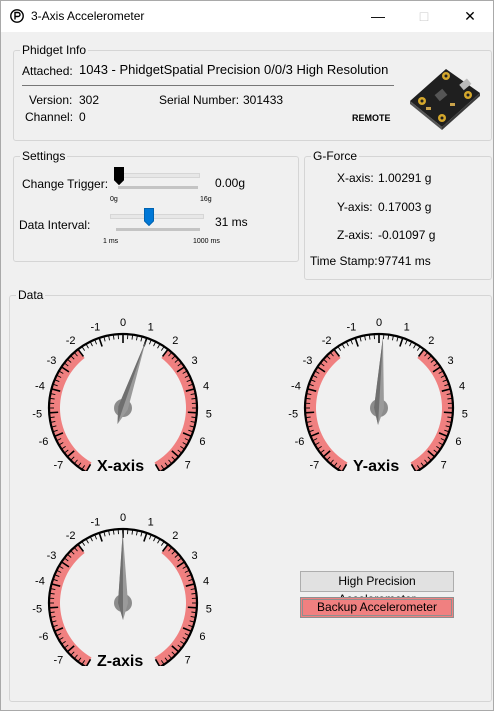 This screenshot has width=494, height=711. I want to click on close-button: ✕, so click(470, 16).